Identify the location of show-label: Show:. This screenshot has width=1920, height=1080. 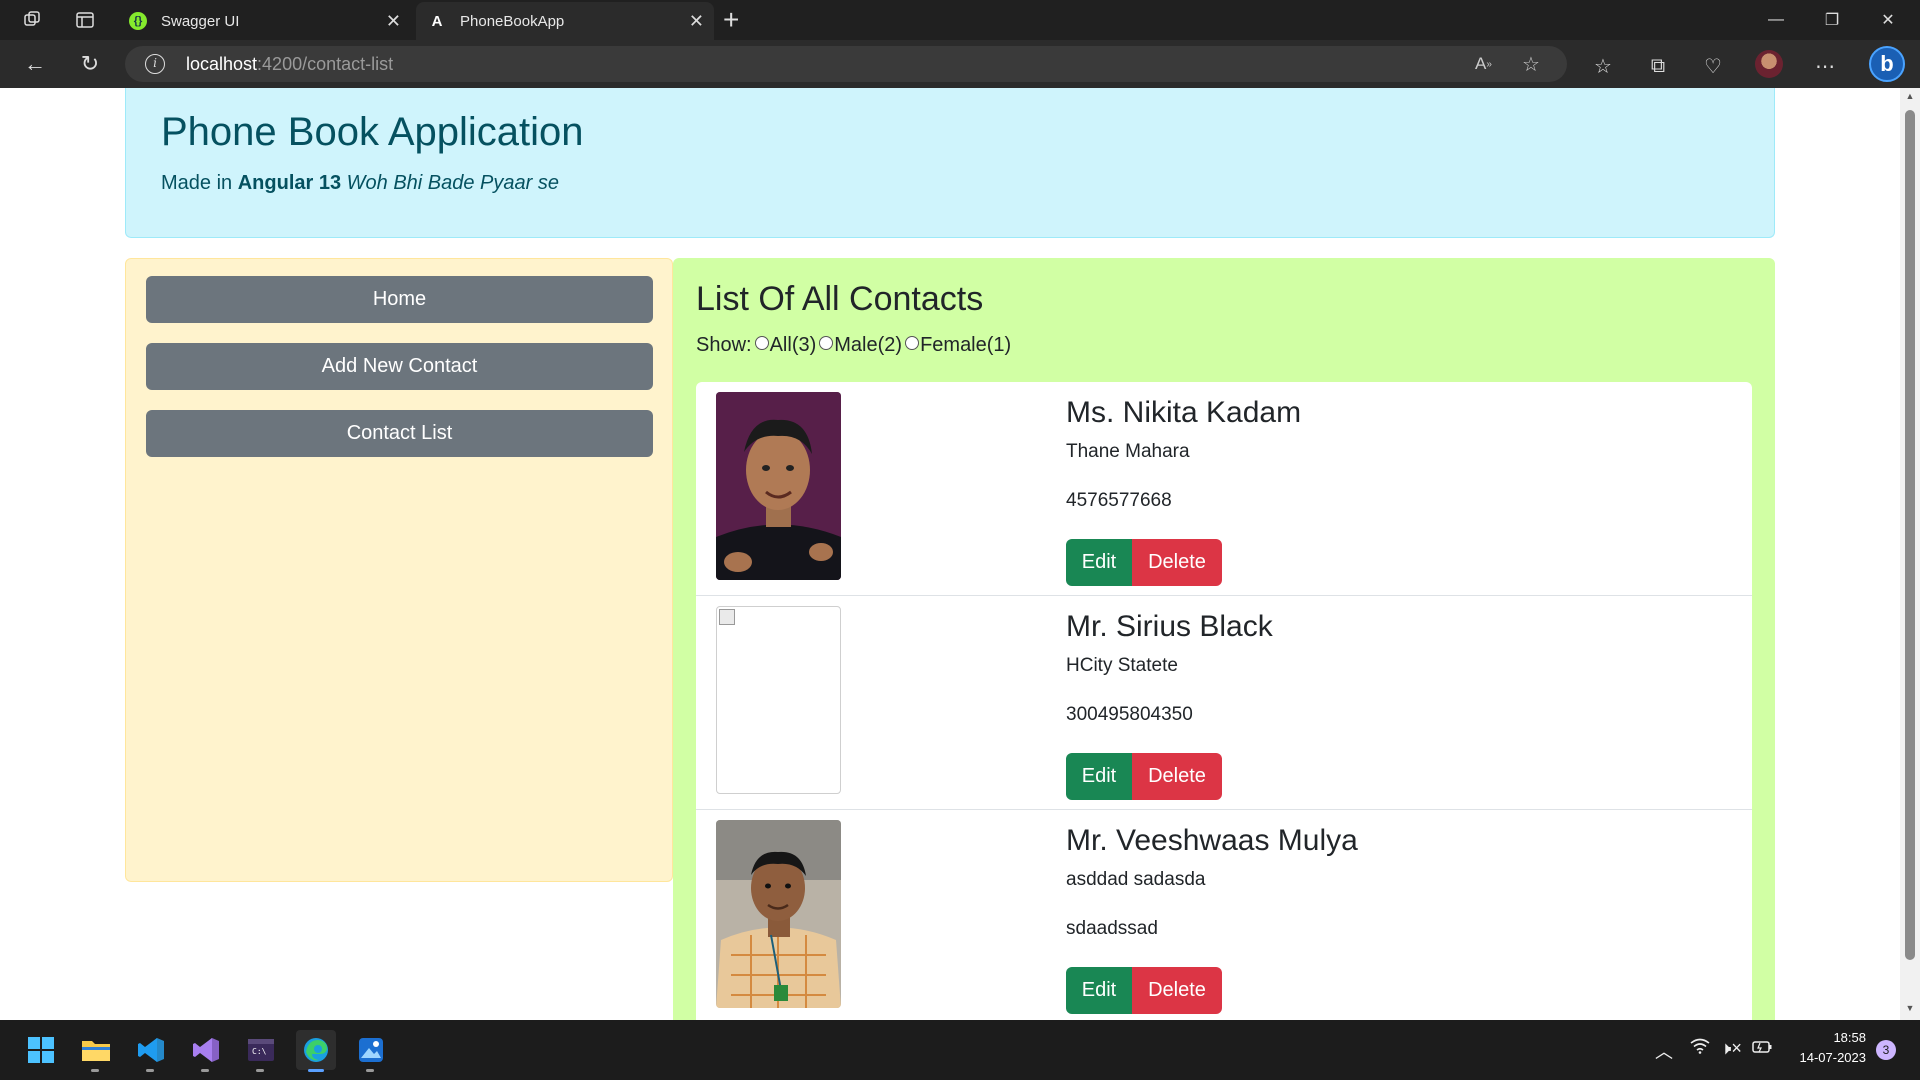
(724, 345).